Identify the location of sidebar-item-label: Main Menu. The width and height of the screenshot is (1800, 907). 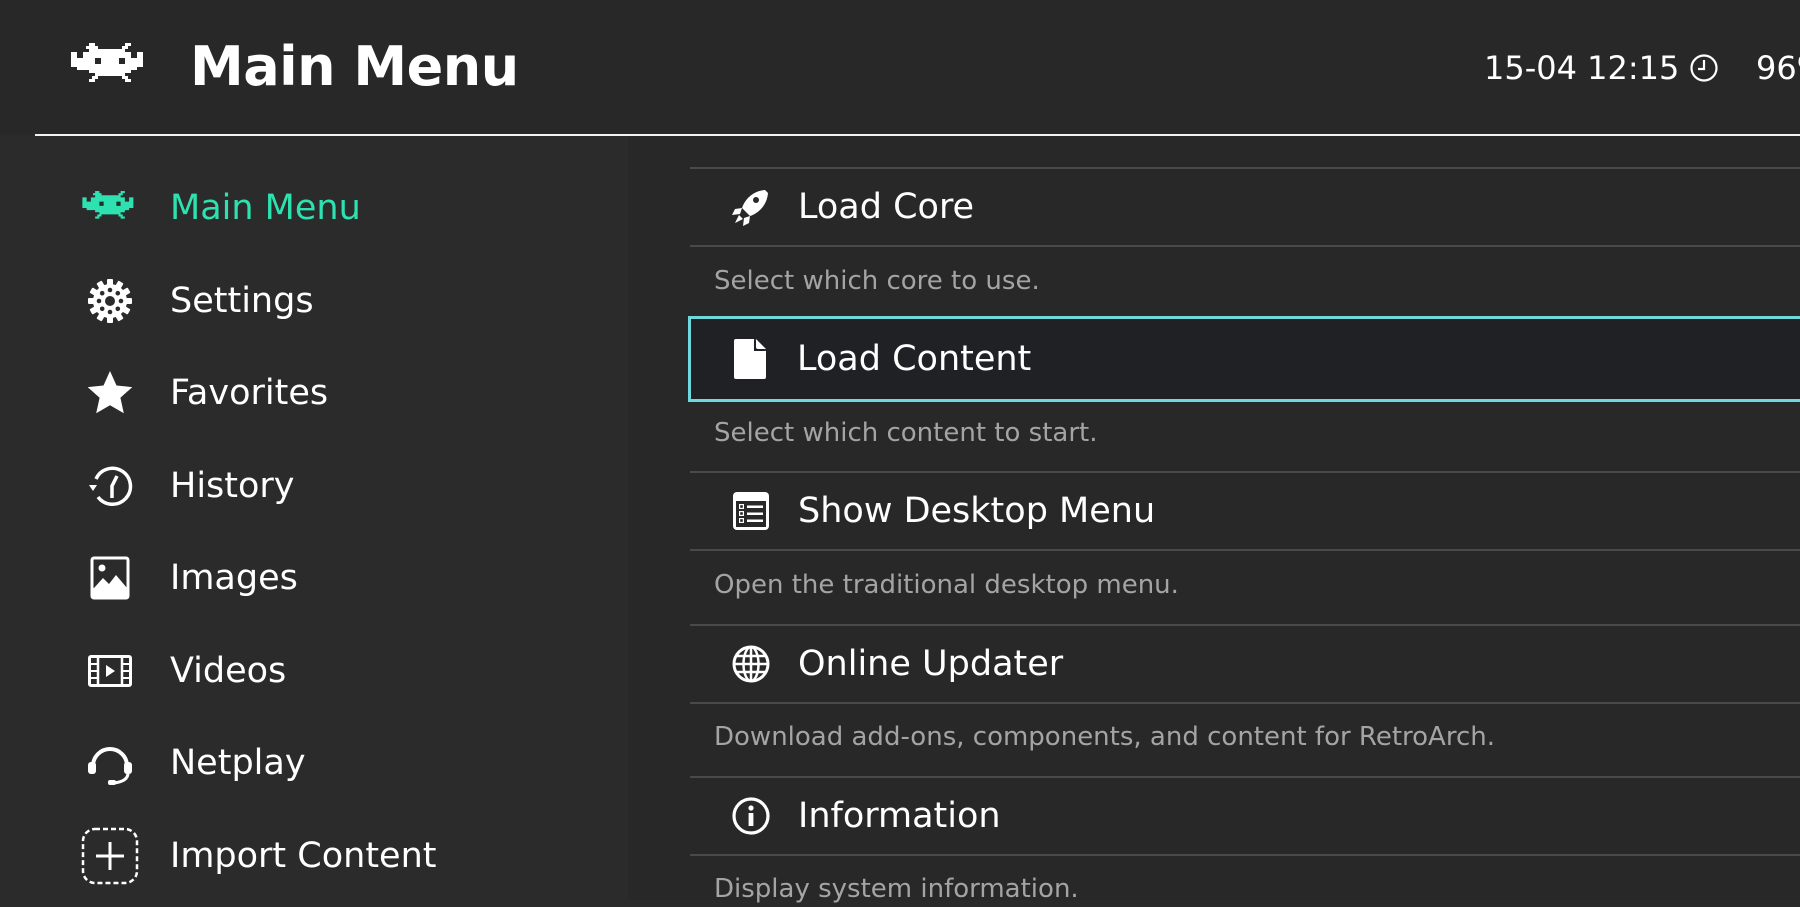
(265, 208).